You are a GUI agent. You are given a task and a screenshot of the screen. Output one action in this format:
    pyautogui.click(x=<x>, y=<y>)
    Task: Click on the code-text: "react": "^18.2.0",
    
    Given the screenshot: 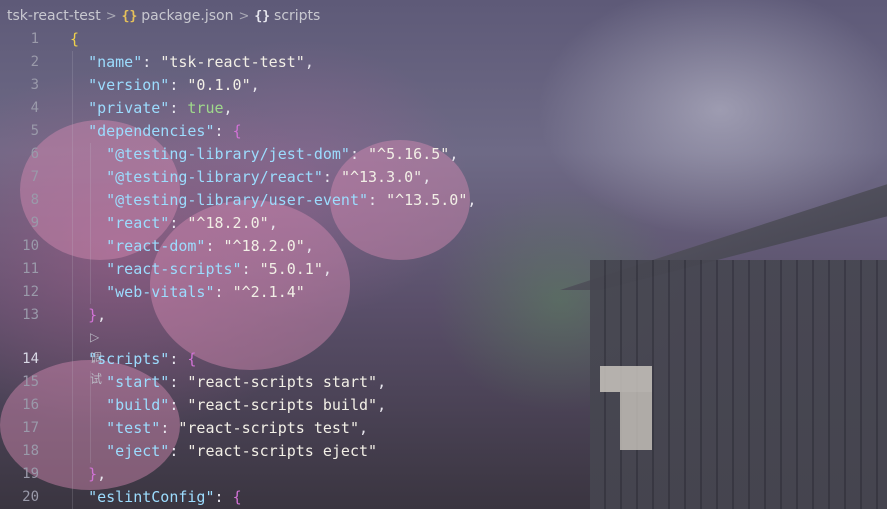 What is the action you would take?
    pyautogui.click(x=174, y=223)
    